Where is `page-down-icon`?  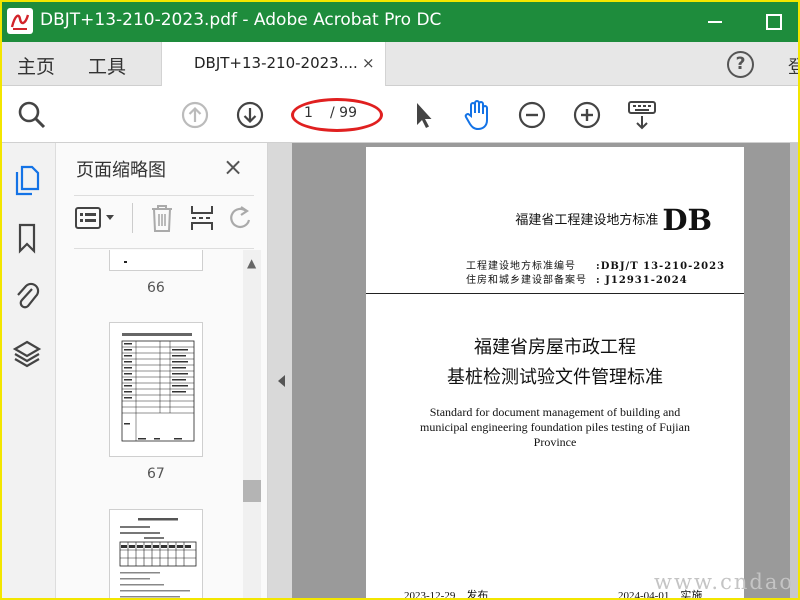
page-down-icon is located at coordinates (250, 115).